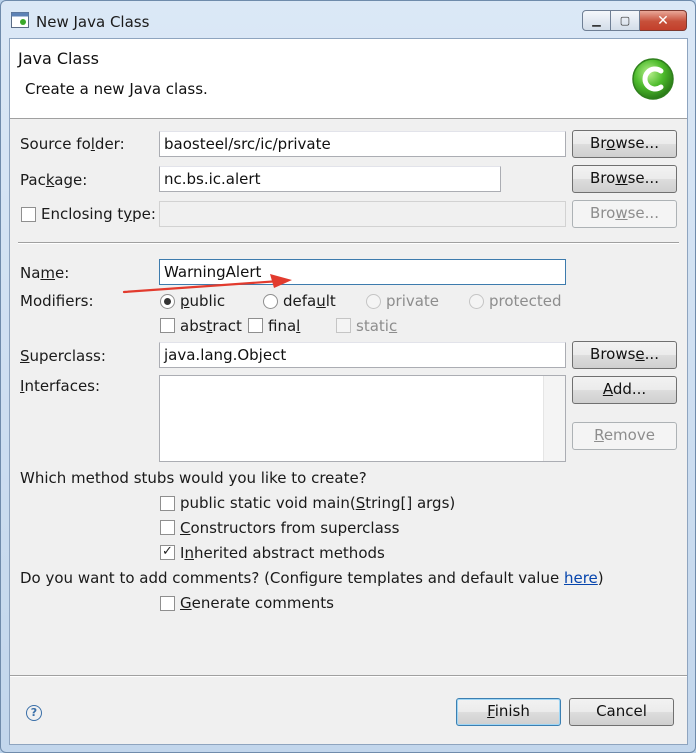 This screenshot has width=696, height=753. I want to click on final-checkbox-label: final, so click(284, 326).